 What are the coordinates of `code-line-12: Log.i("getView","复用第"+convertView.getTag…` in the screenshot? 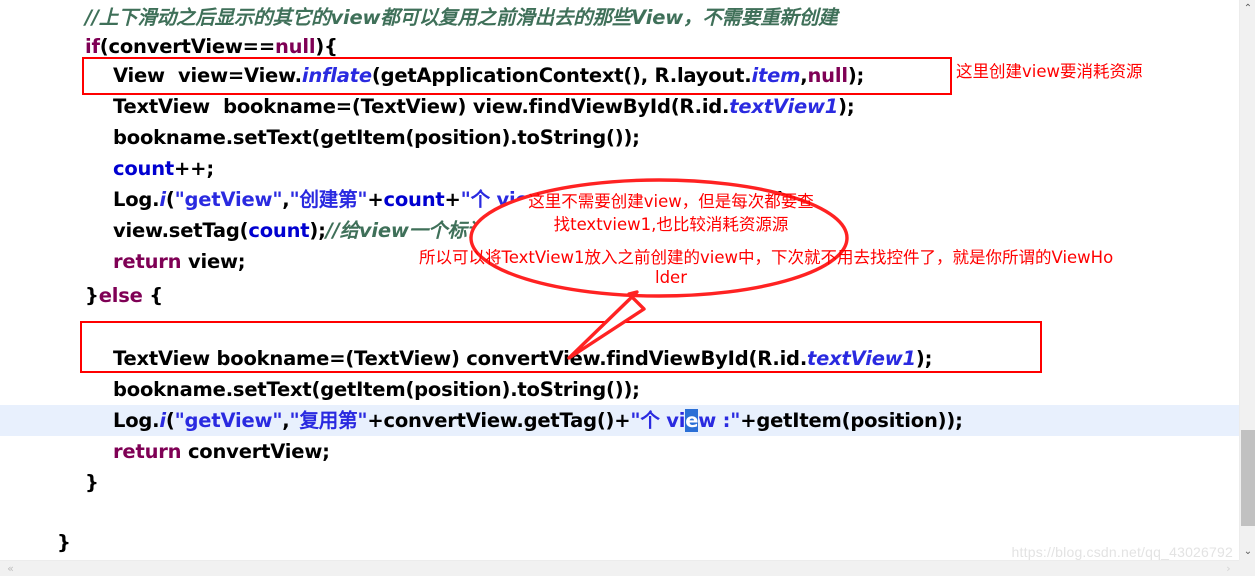 It's located at (538, 420).